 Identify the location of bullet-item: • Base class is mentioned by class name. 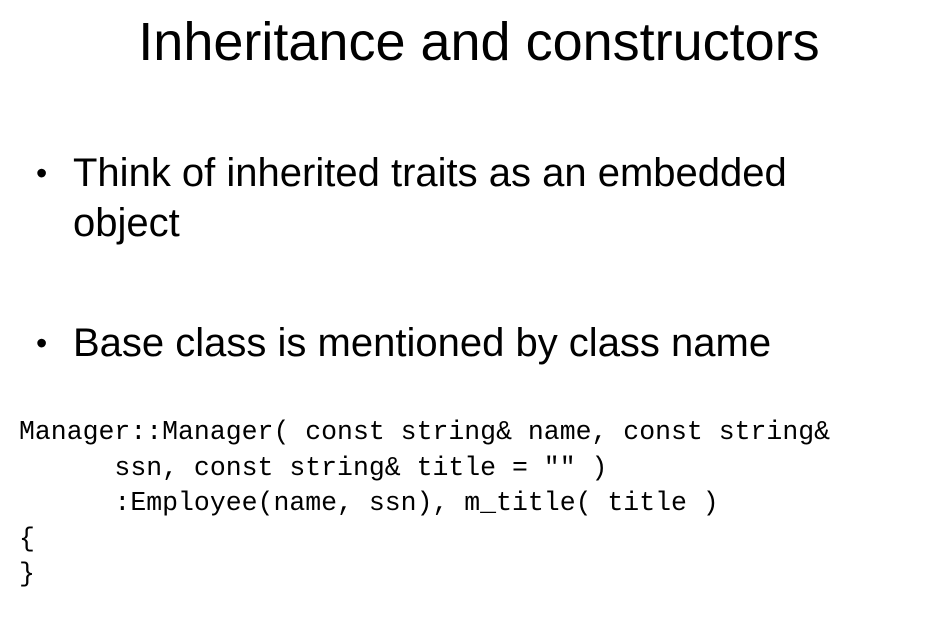
(466, 343).